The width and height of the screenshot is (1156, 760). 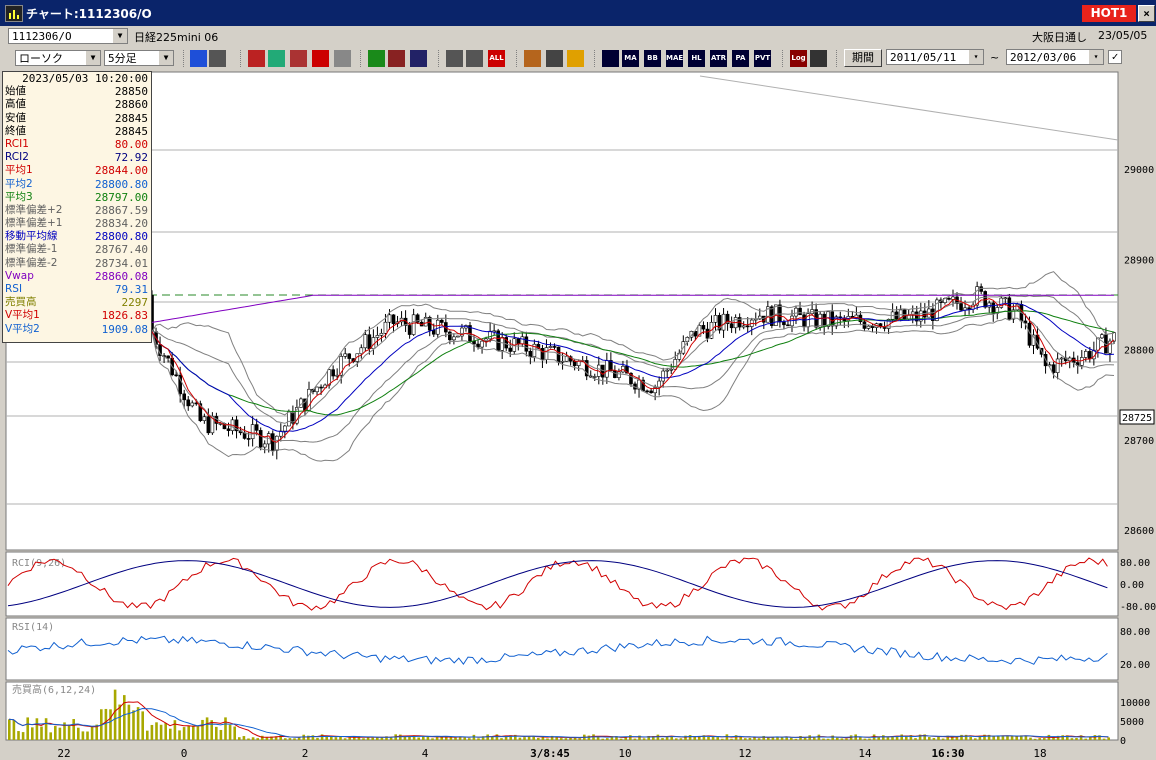 I want to click on rci-tick-label: 0.00, so click(x=1132, y=585).